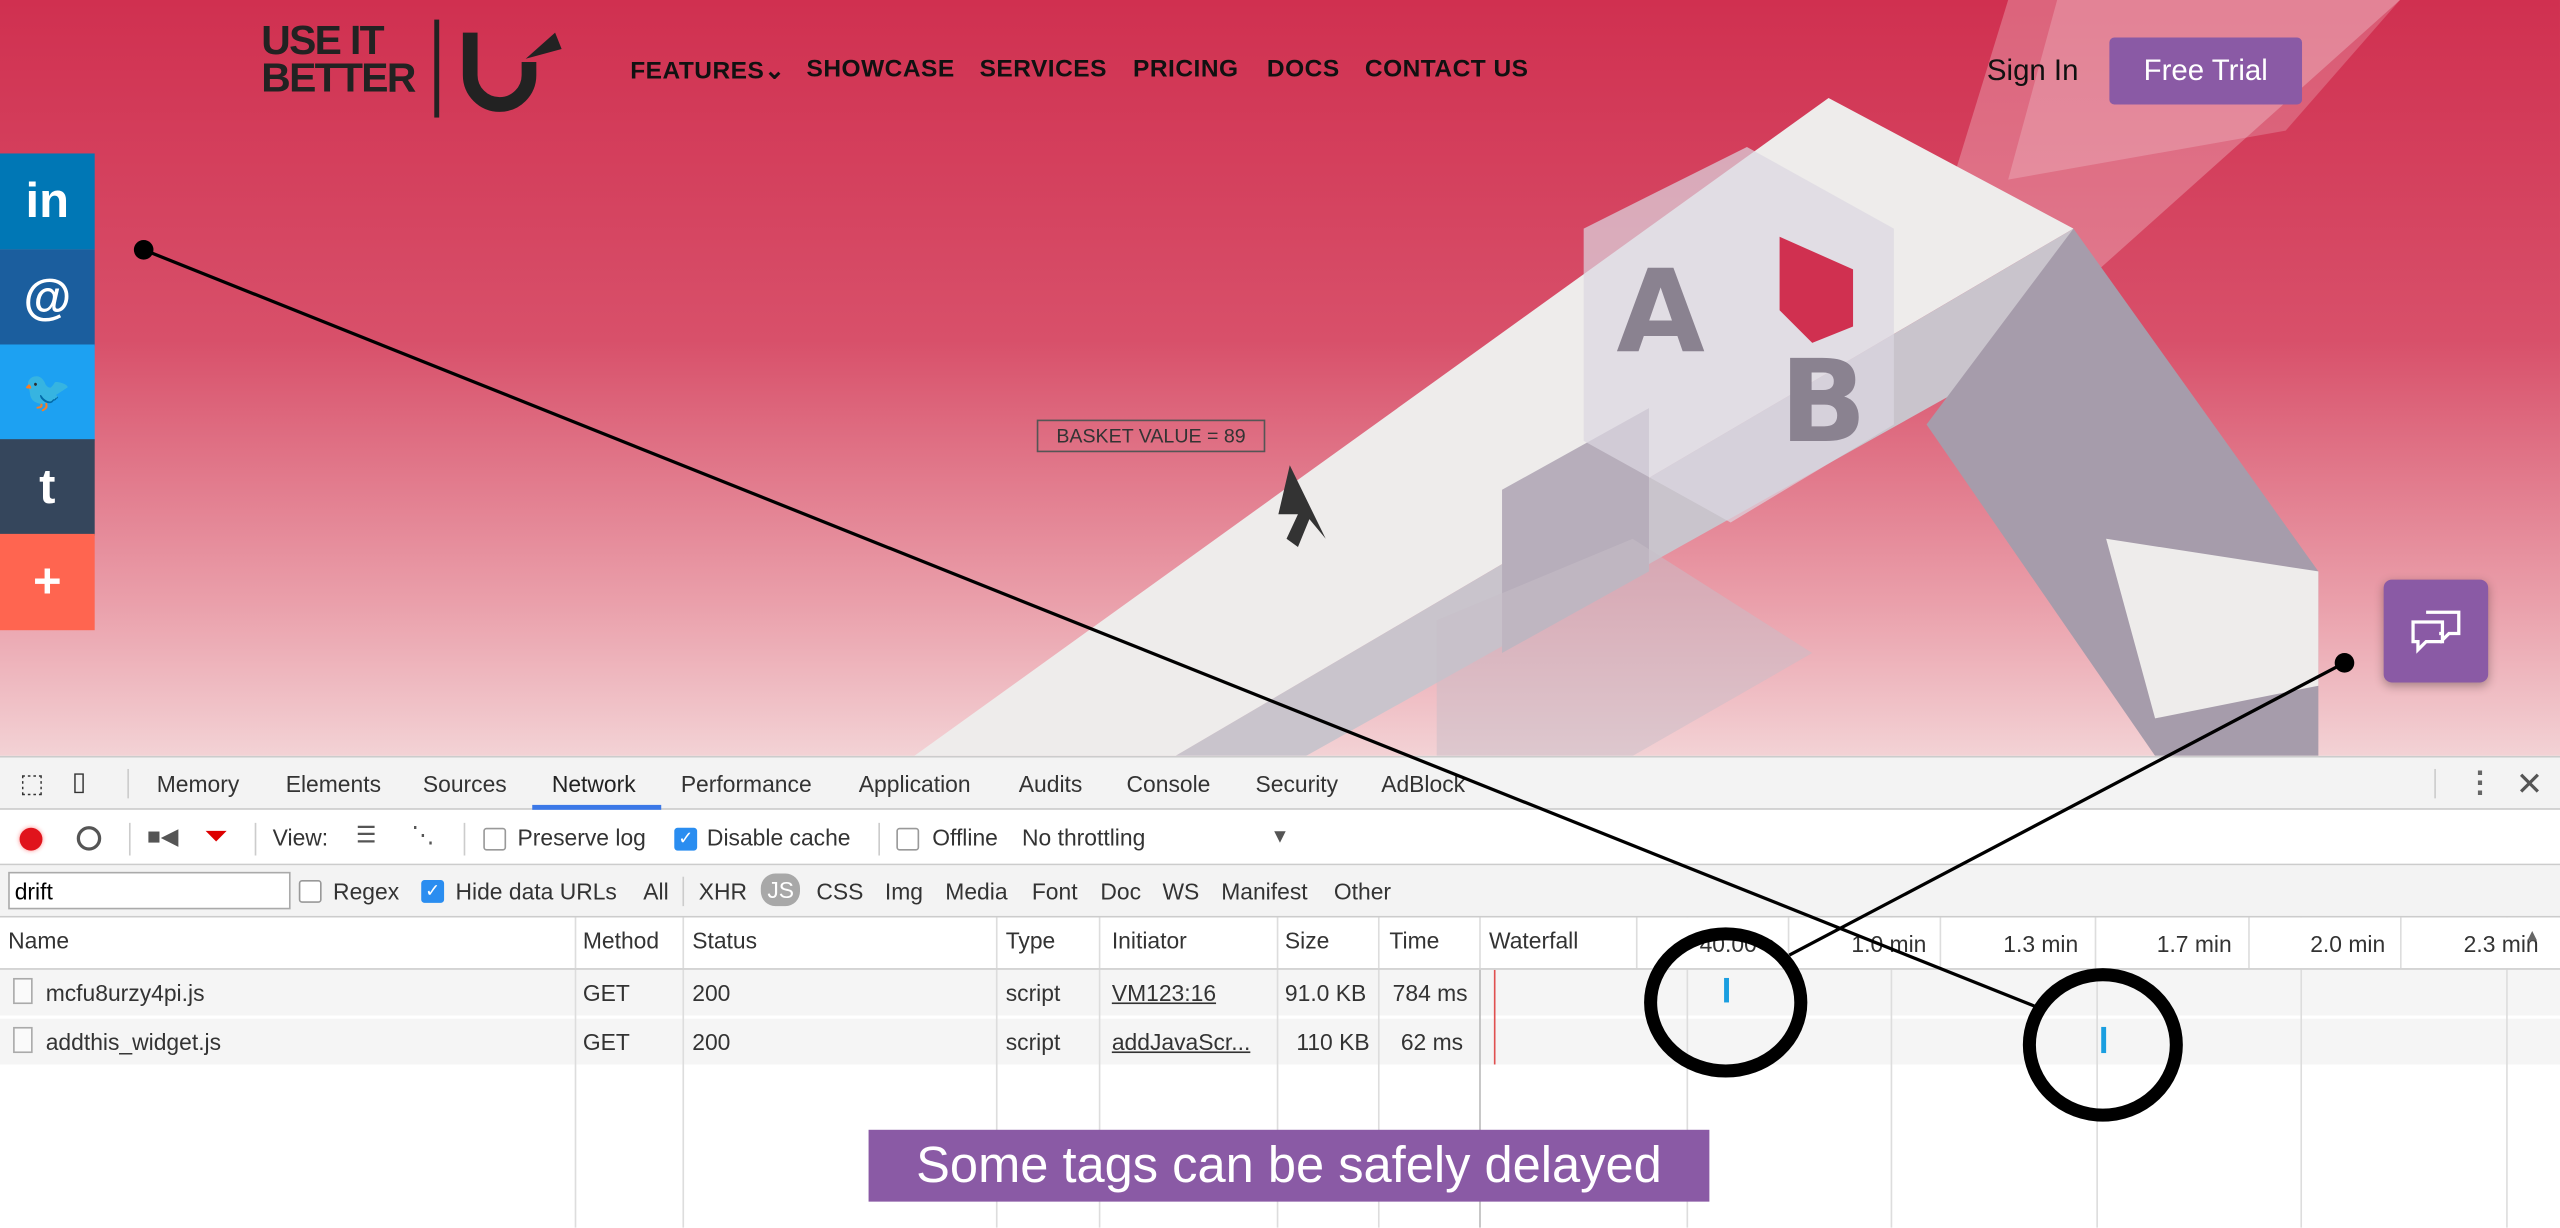 Image resolution: width=2560 pixels, height=1228 pixels. Describe the element at coordinates (465, 784) in the screenshot. I see `tab-sources: Sources` at that location.